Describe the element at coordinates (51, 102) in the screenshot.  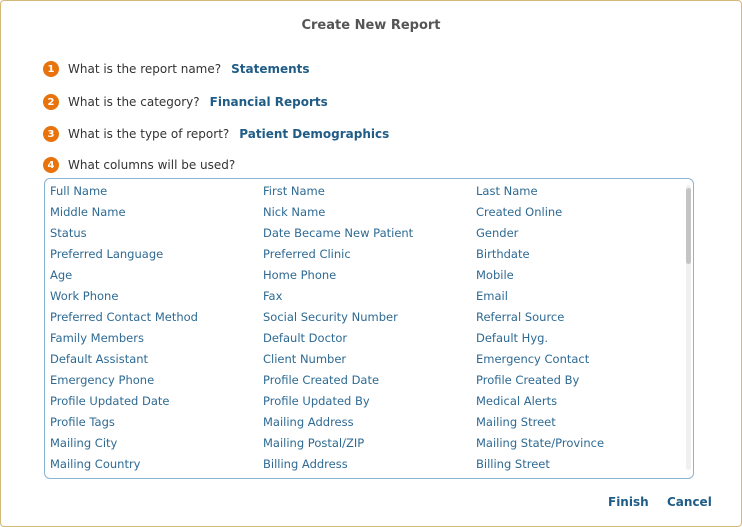
I see `step-2-badge: 2` at that location.